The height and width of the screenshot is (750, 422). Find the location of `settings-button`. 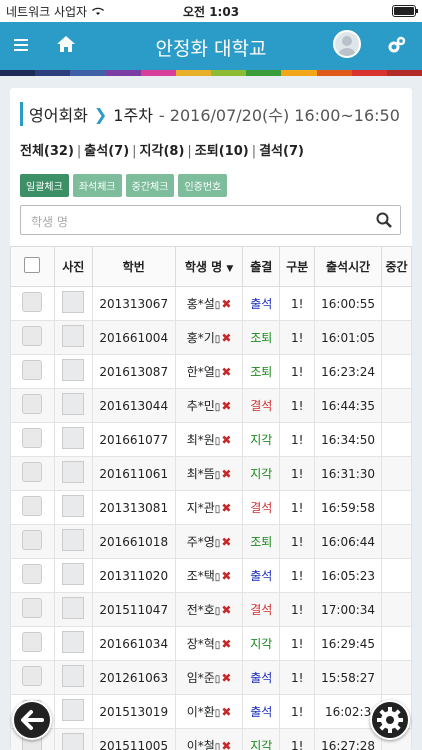

settings-button is located at coordinates (390, 720).